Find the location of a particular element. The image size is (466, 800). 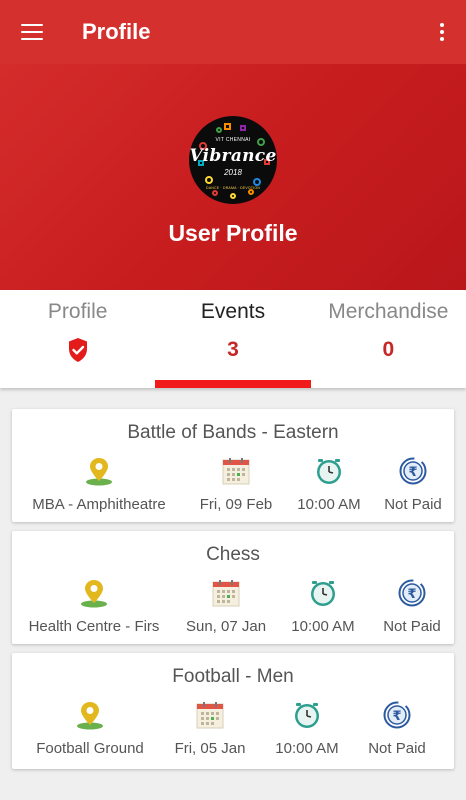

event-venue: MBA - Amphitheatre is located at coordinates (99, 504).